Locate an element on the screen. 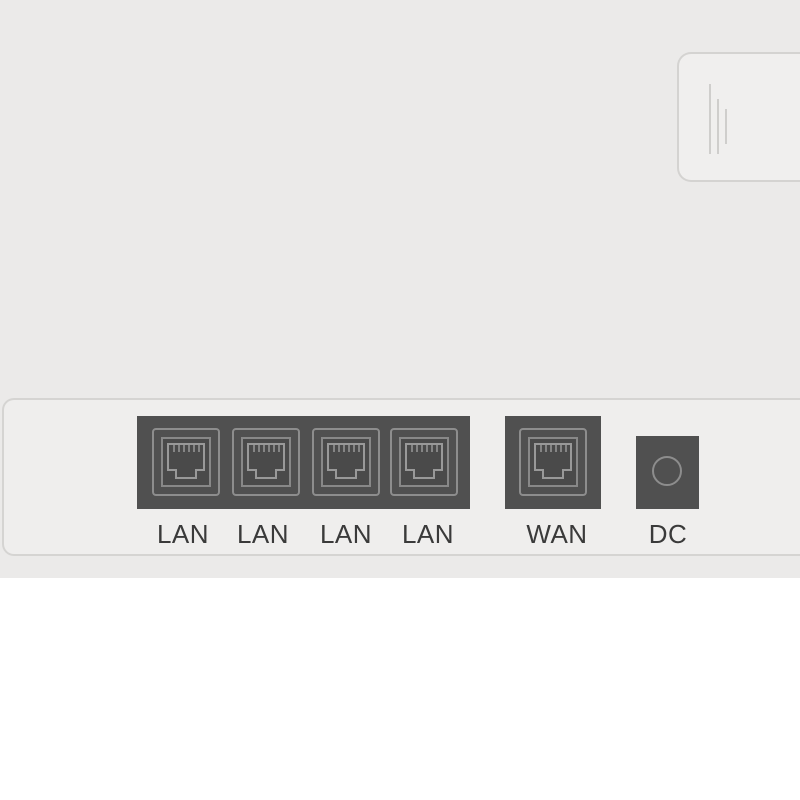 The height and width of the screenshot is (800, 800). wan-port-block is located at coordinates (553, 462).